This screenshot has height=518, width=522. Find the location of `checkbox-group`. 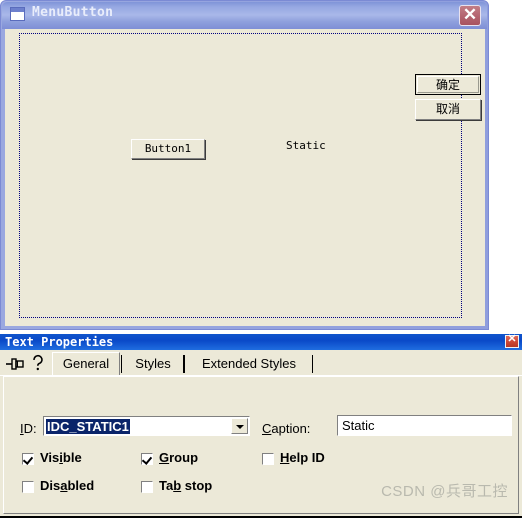

checkbox-group is located at coordinates (147, 459).